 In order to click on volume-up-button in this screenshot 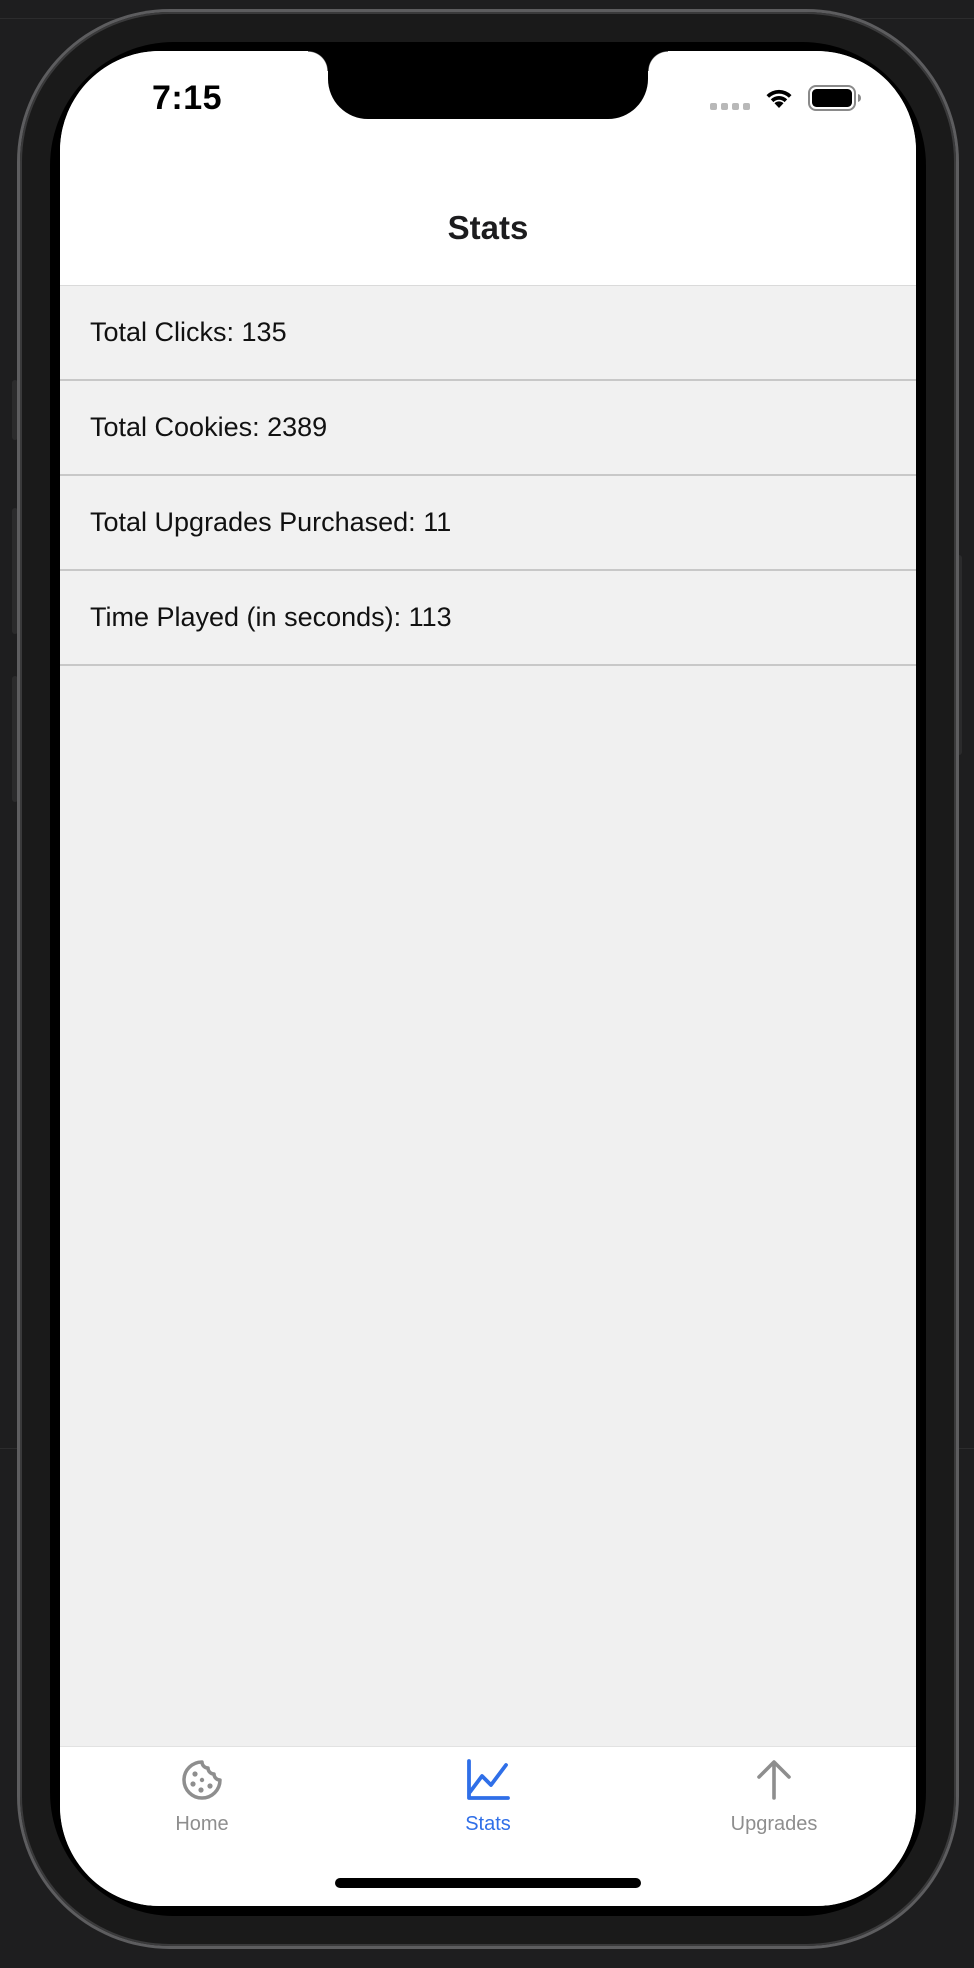, I will do `click(15, 571)`.